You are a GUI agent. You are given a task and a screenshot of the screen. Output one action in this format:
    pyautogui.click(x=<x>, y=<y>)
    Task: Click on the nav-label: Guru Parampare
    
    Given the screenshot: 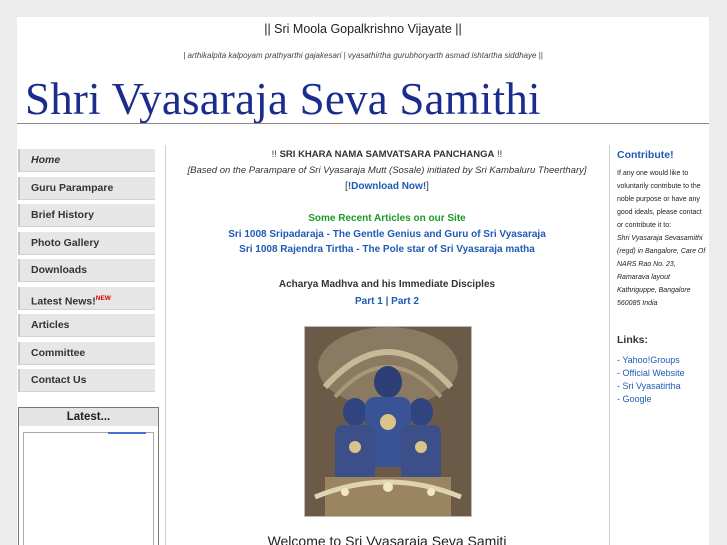 What is the action you would take?
    pyautogui.click(x=72, y=187)
    